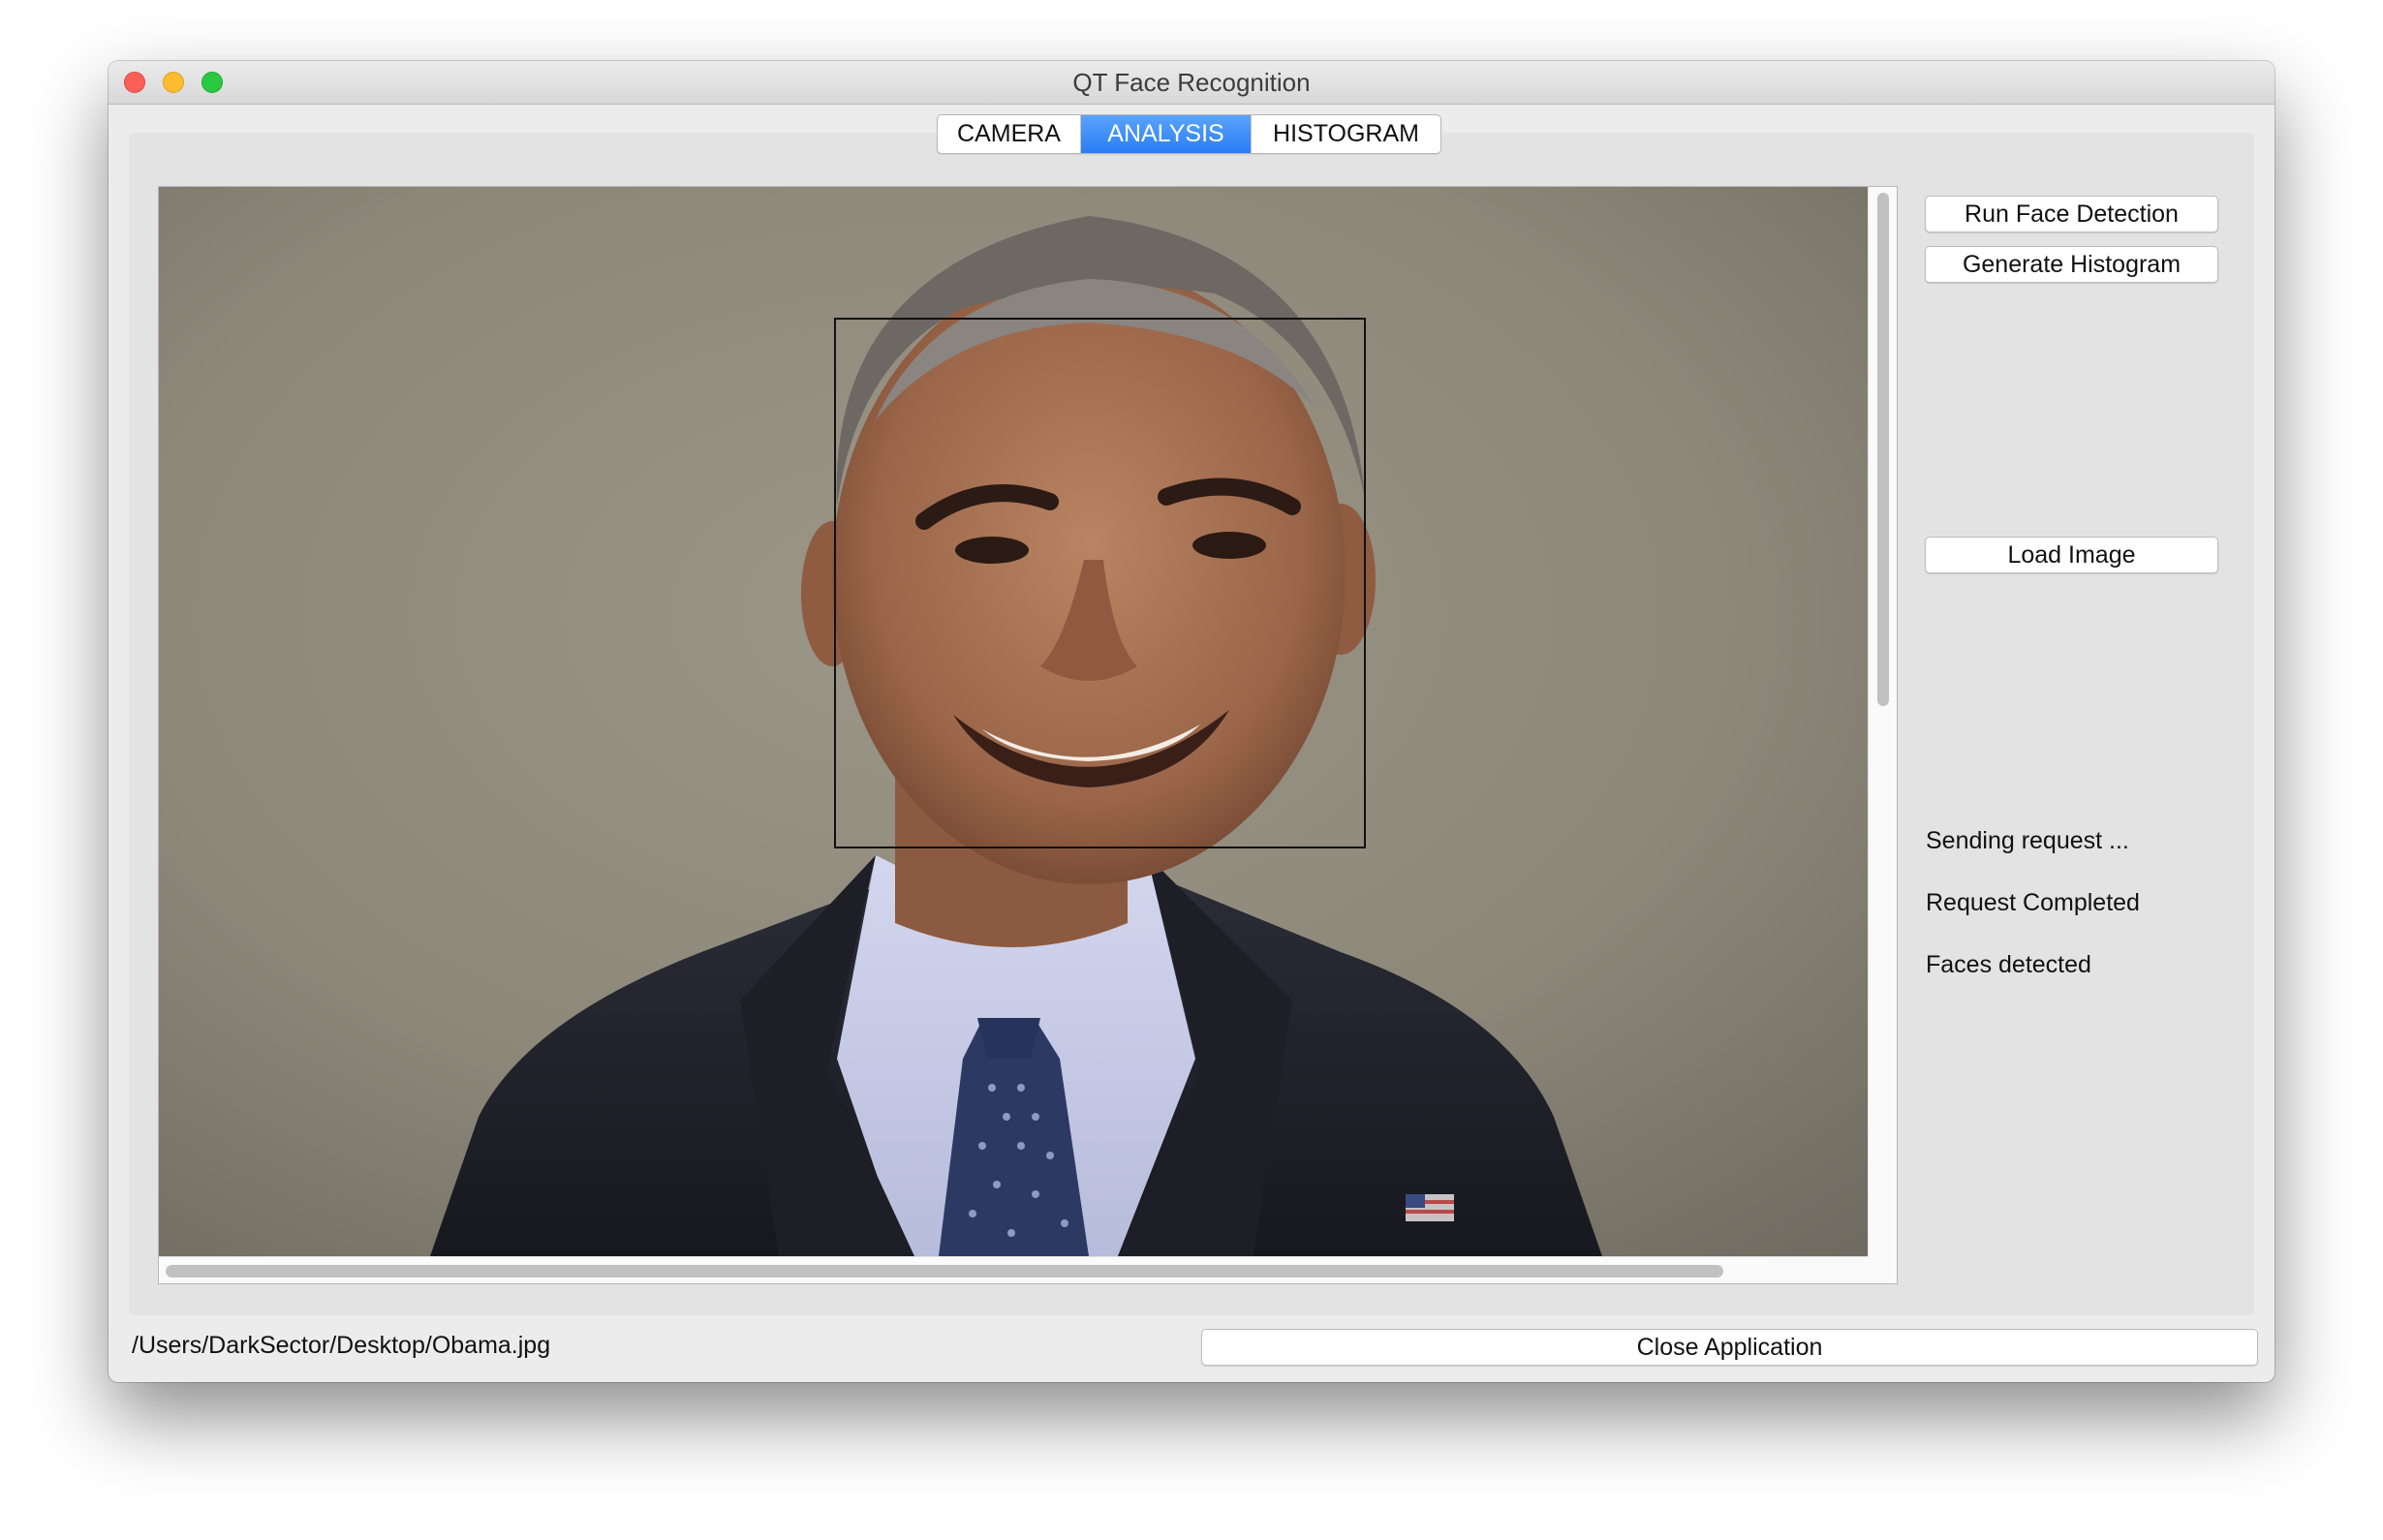  What do you see at coordinates (2033, 902) in the screenshot?
I see `status-request-completed: Request Completed` at bounding box center [2033, 902].